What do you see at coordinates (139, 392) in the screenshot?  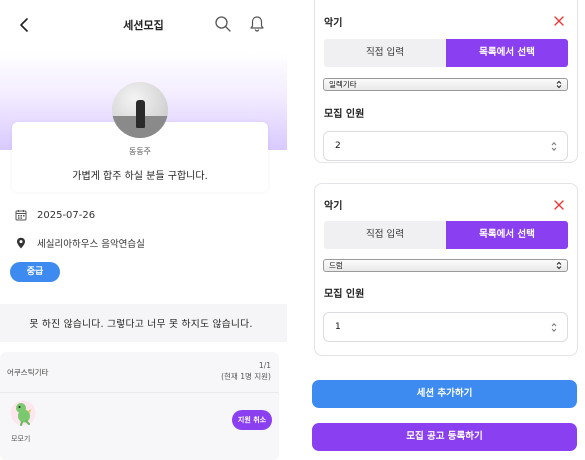 I see `divider` at bounding box center [139, 392].